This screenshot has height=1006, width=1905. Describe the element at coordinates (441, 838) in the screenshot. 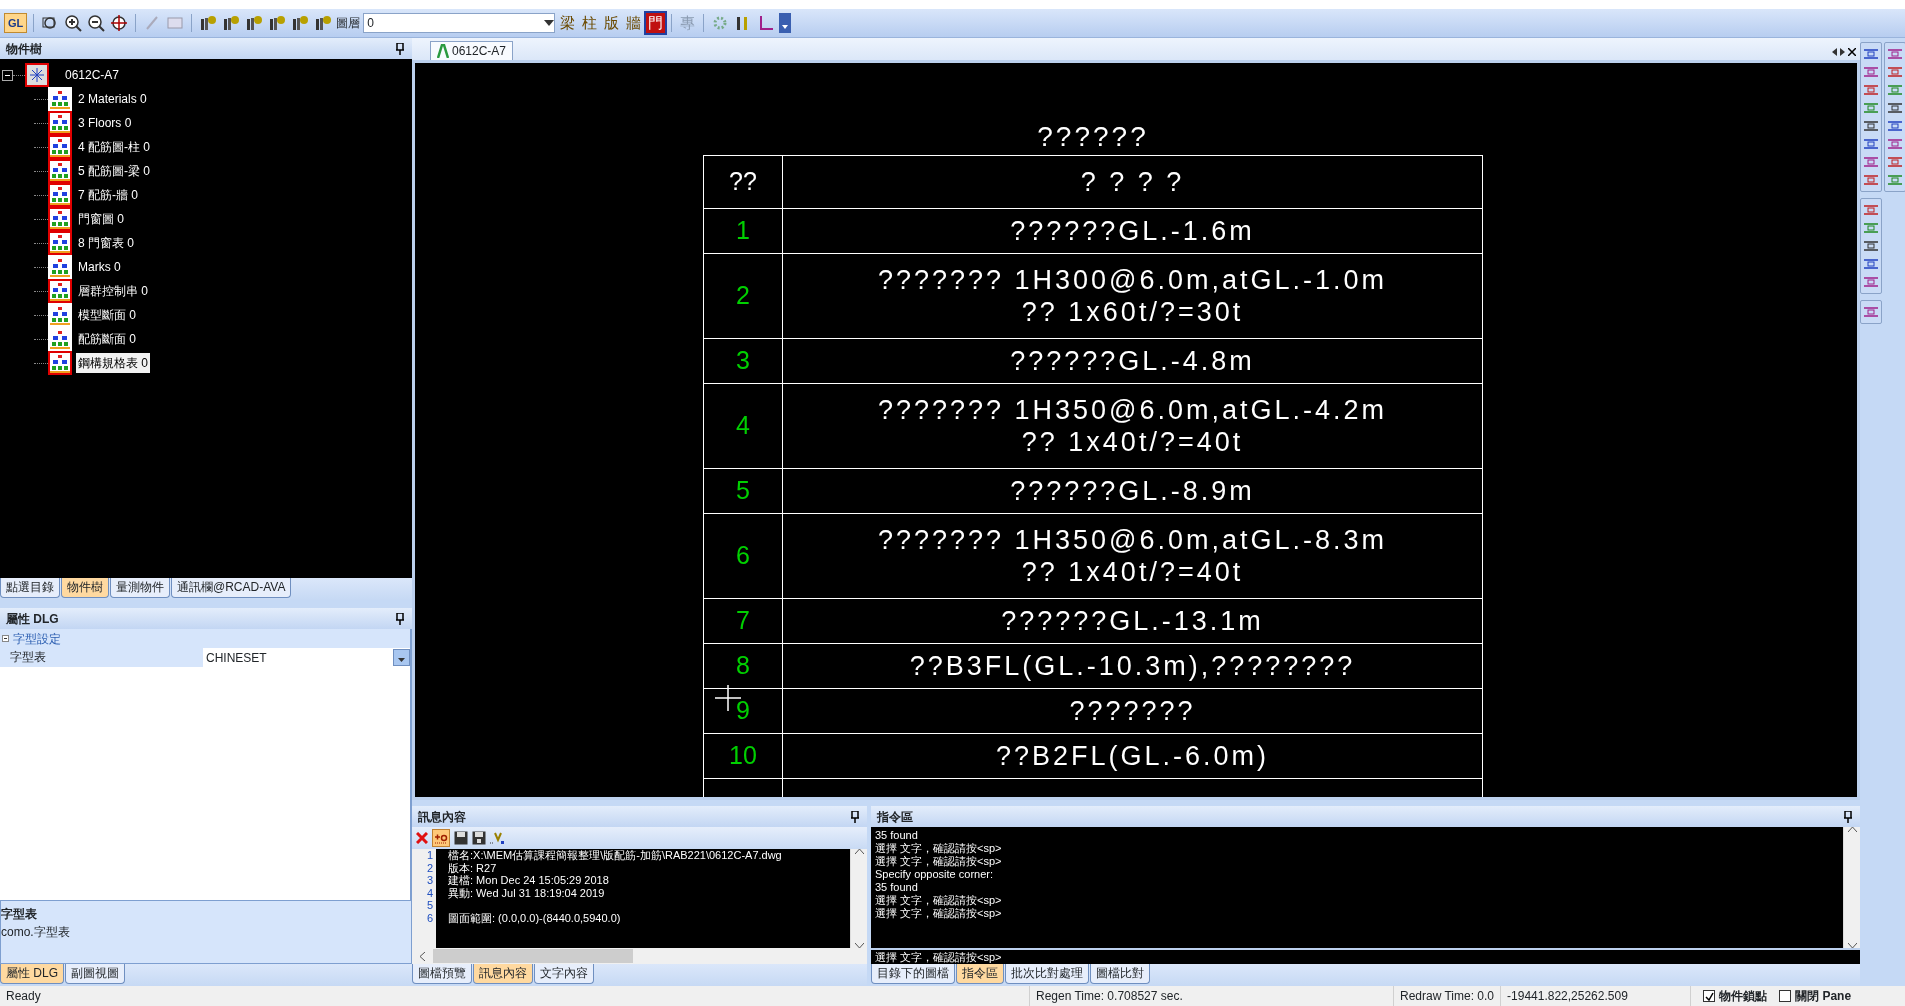

I see `add-text-icon` at that location.